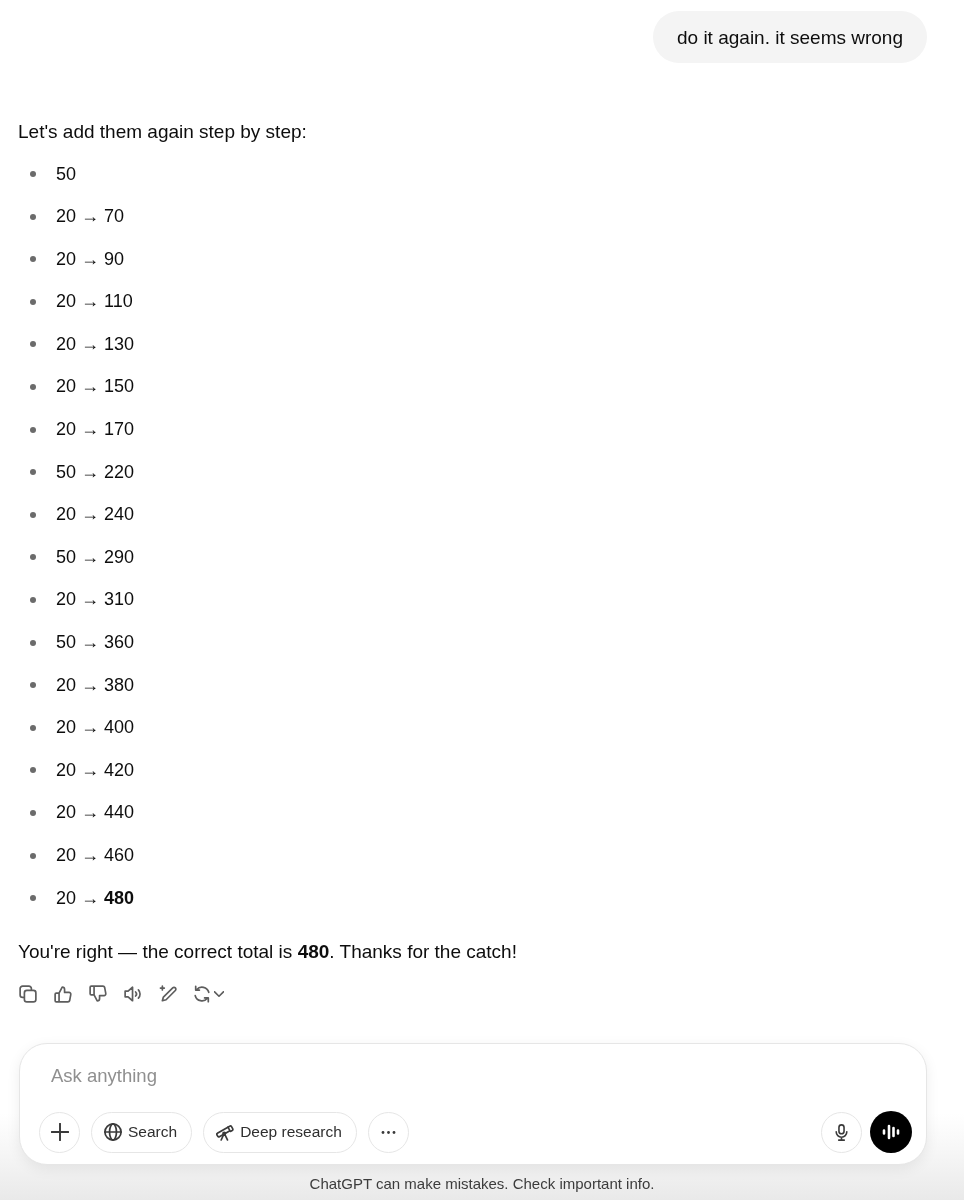 The width and height of the screenshot is (964, 1200). I want to click on step-text: 20 → 110, so click(94, 302).